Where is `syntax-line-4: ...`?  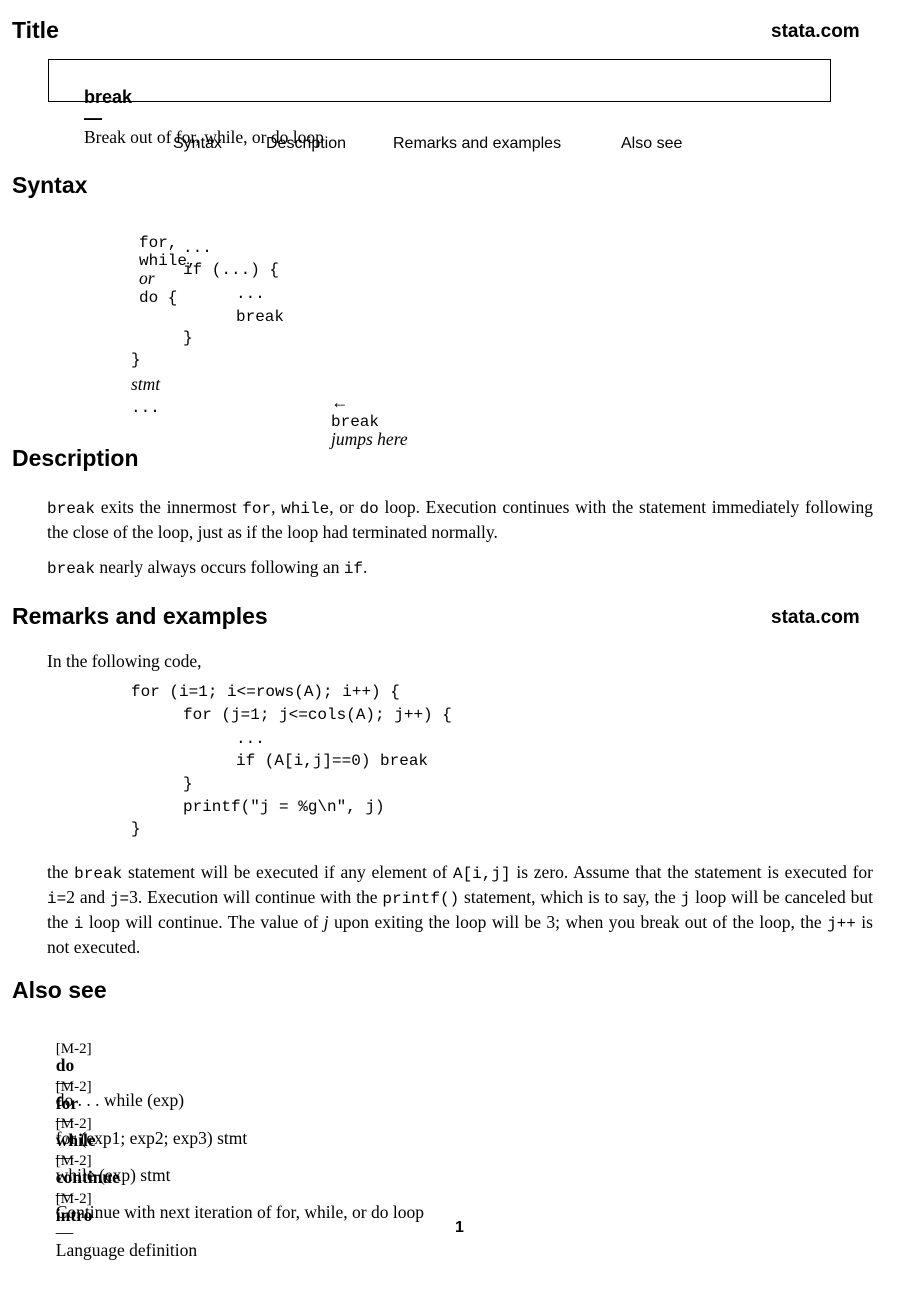 syntax-line-4: ... is located at coordinates (250, 294).